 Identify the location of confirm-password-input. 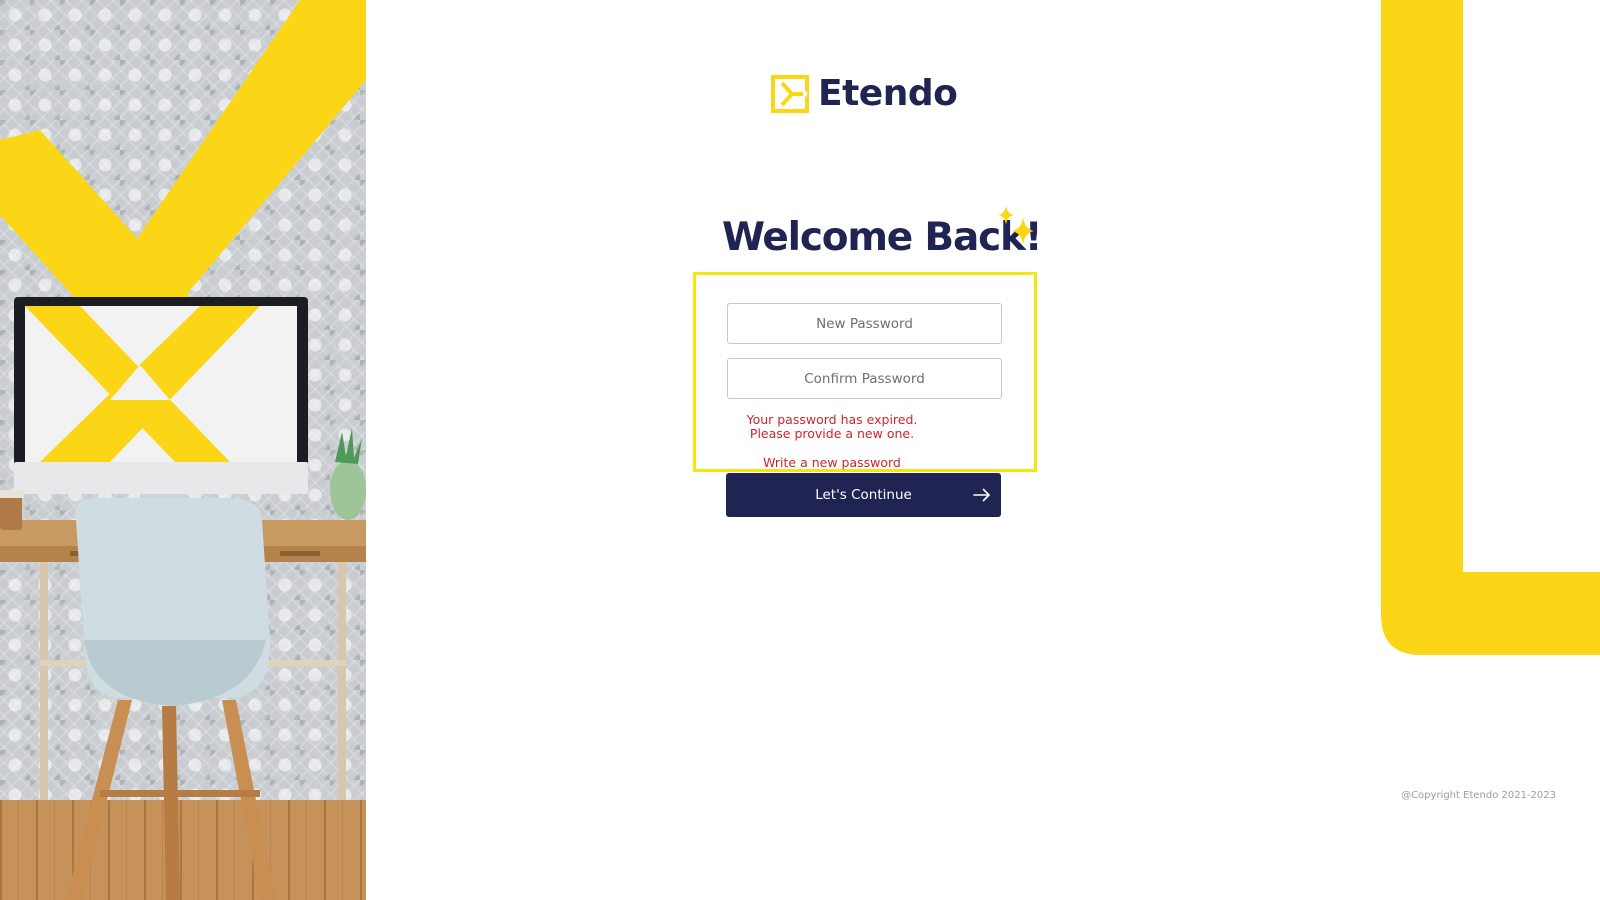
(864, 378).